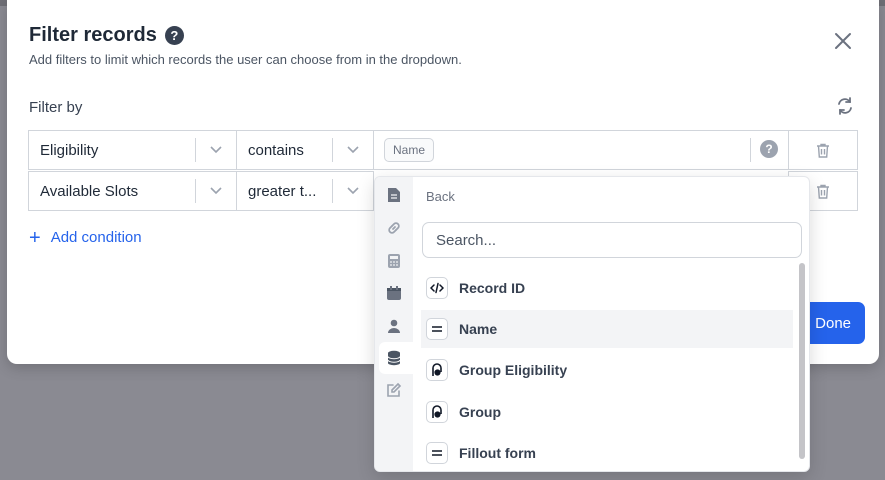  I want to click on plus-icon: +, so click(35, 237).